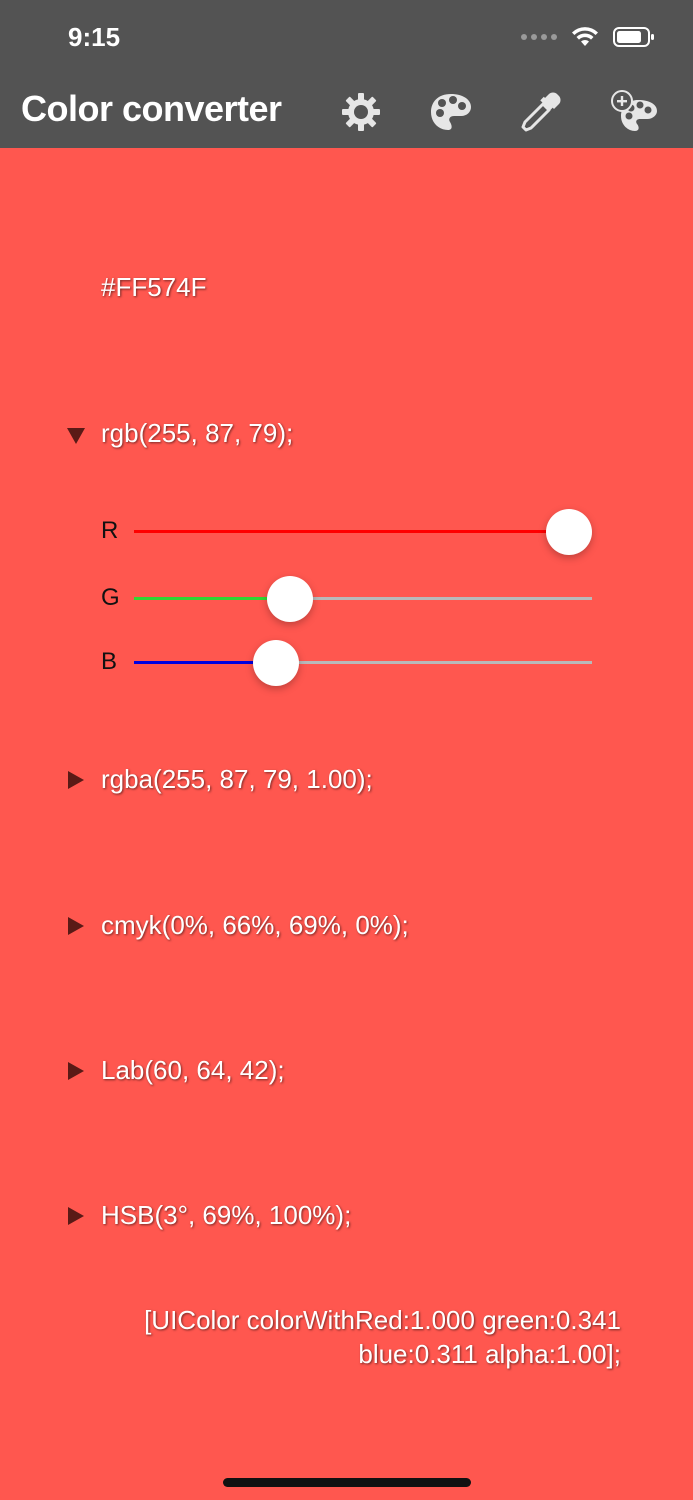 The image size is (693, 1500). Describe the element at coordinates (585, 36) in the screenshot. I see `wifi-icon` at that location.